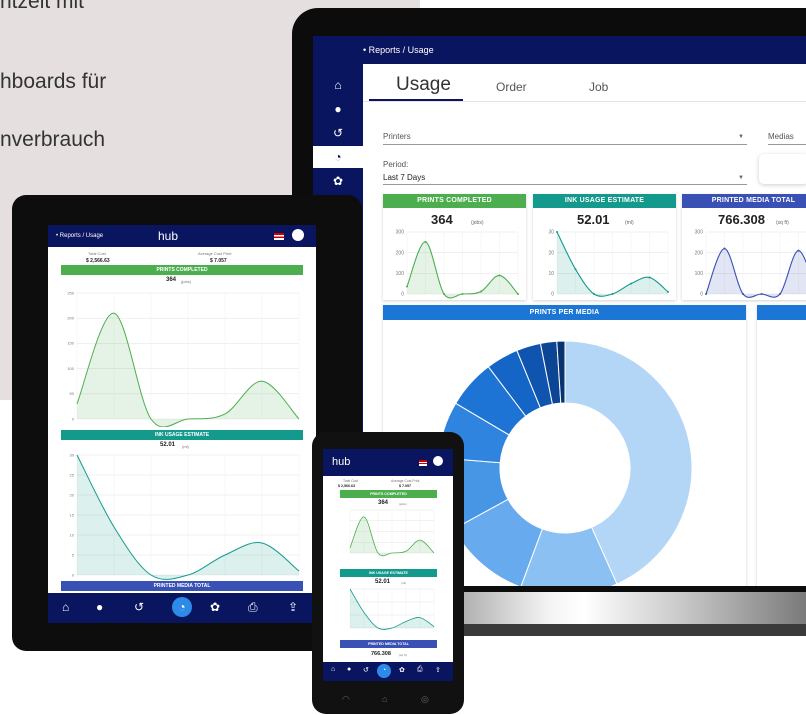 The width and height of the screenshot is (806, 715). I want to click on period-select-value: Last 7 Days, so click(404, 177).